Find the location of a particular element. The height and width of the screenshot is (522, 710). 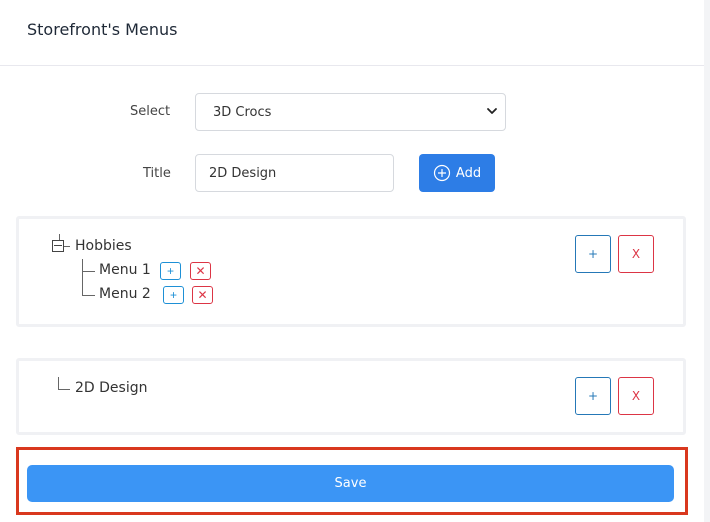

menu-1-remove-button: ✕ is located at coordinates (200, 271).